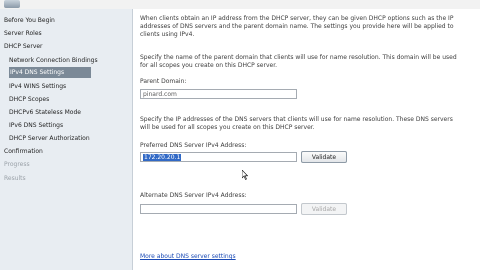  Describe the element at coordinates (163, 81) in the screenshot. I see `parent-domain-label: Parent Domain:` at that location.